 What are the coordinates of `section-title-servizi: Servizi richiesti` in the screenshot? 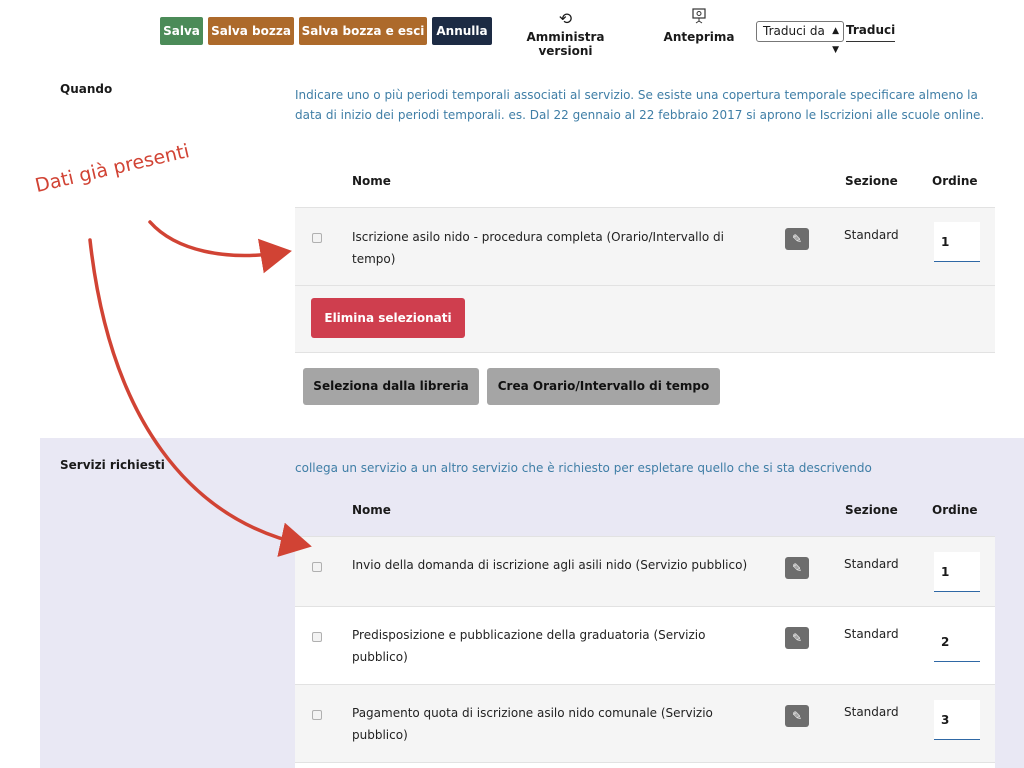 It's located at (112, 465).